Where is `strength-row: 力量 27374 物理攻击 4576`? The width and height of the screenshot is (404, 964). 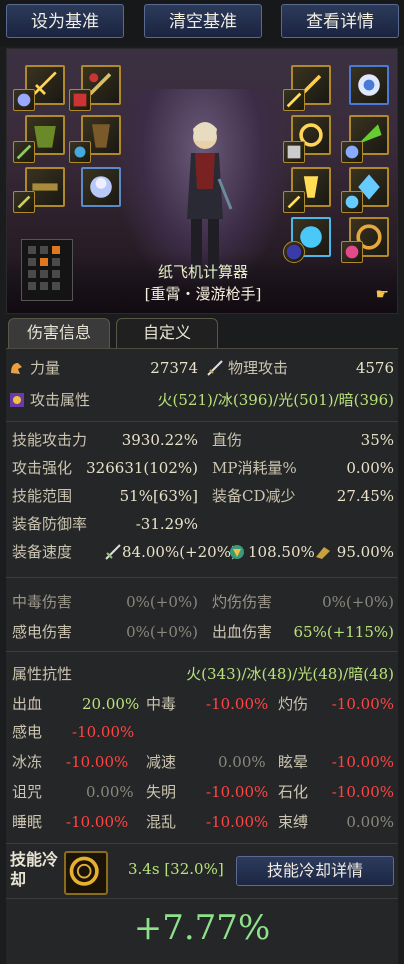
strength-row: 力量 27374 物理攻击 4576 is located at coordinates (202, 368).